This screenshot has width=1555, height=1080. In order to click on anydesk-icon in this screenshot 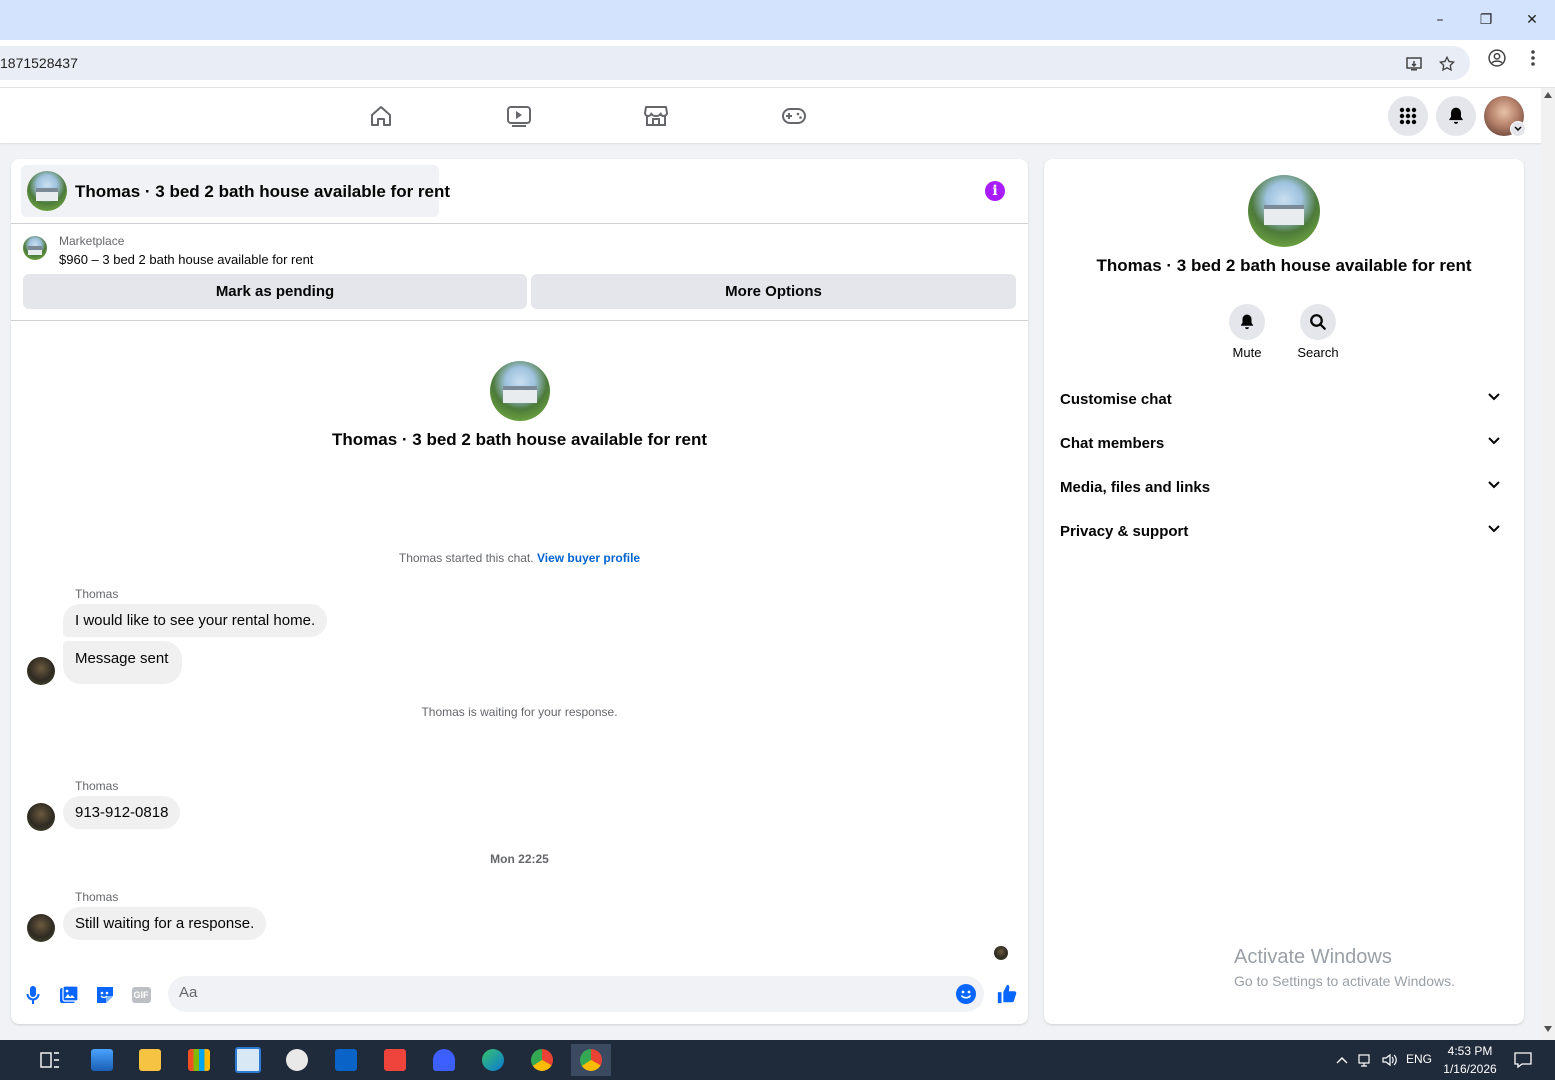, I will do `click(395, 1060)`.